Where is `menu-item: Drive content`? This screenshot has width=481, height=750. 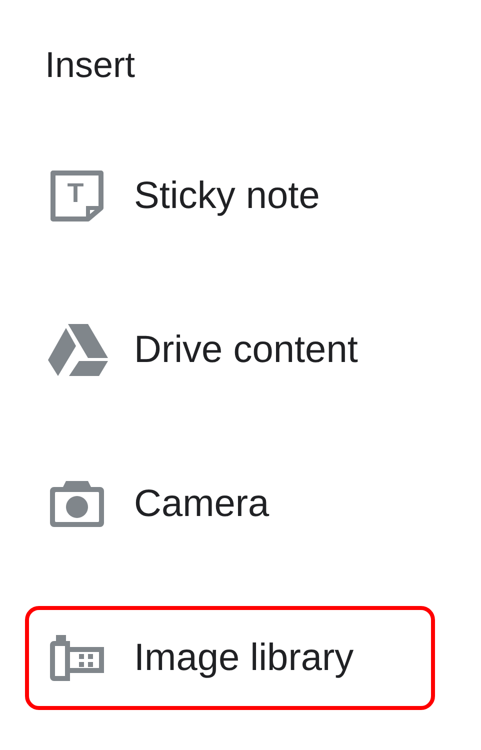
menu-item: Drive content is located at coordinates (230, 350).